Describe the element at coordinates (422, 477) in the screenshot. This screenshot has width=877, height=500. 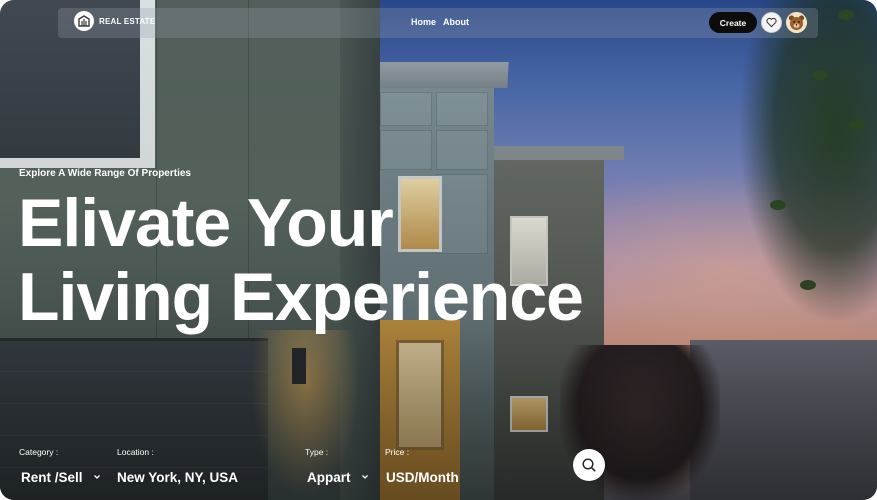
I see `price-select: USD/Month` at that location.